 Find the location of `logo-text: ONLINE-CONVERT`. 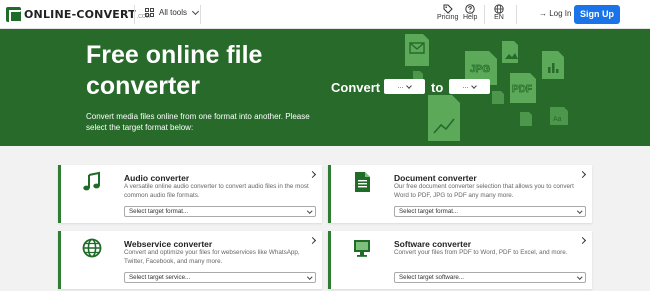

logo-text: ONLINE-CONVERT is located at coordinates (80, 14).